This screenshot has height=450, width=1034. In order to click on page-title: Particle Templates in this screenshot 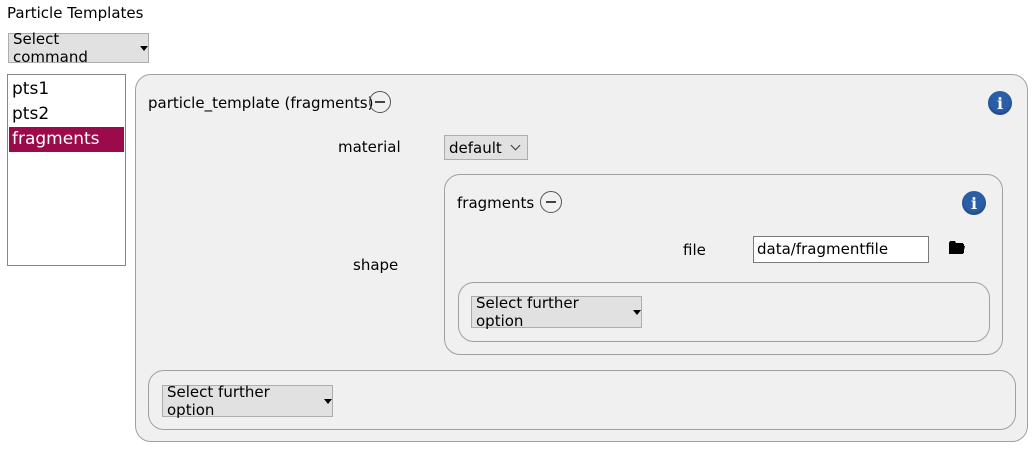, I will do `click(75, 13)`.